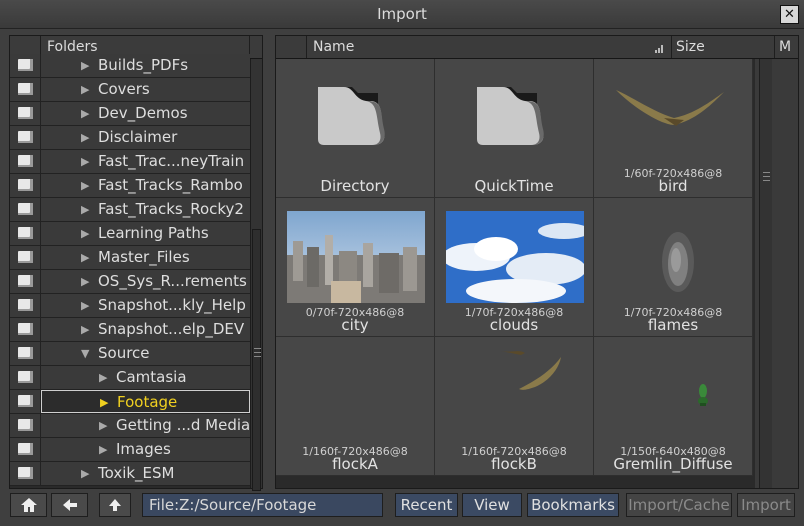  I want to click on folder-row: ▶ Footage, so click(130, 402).